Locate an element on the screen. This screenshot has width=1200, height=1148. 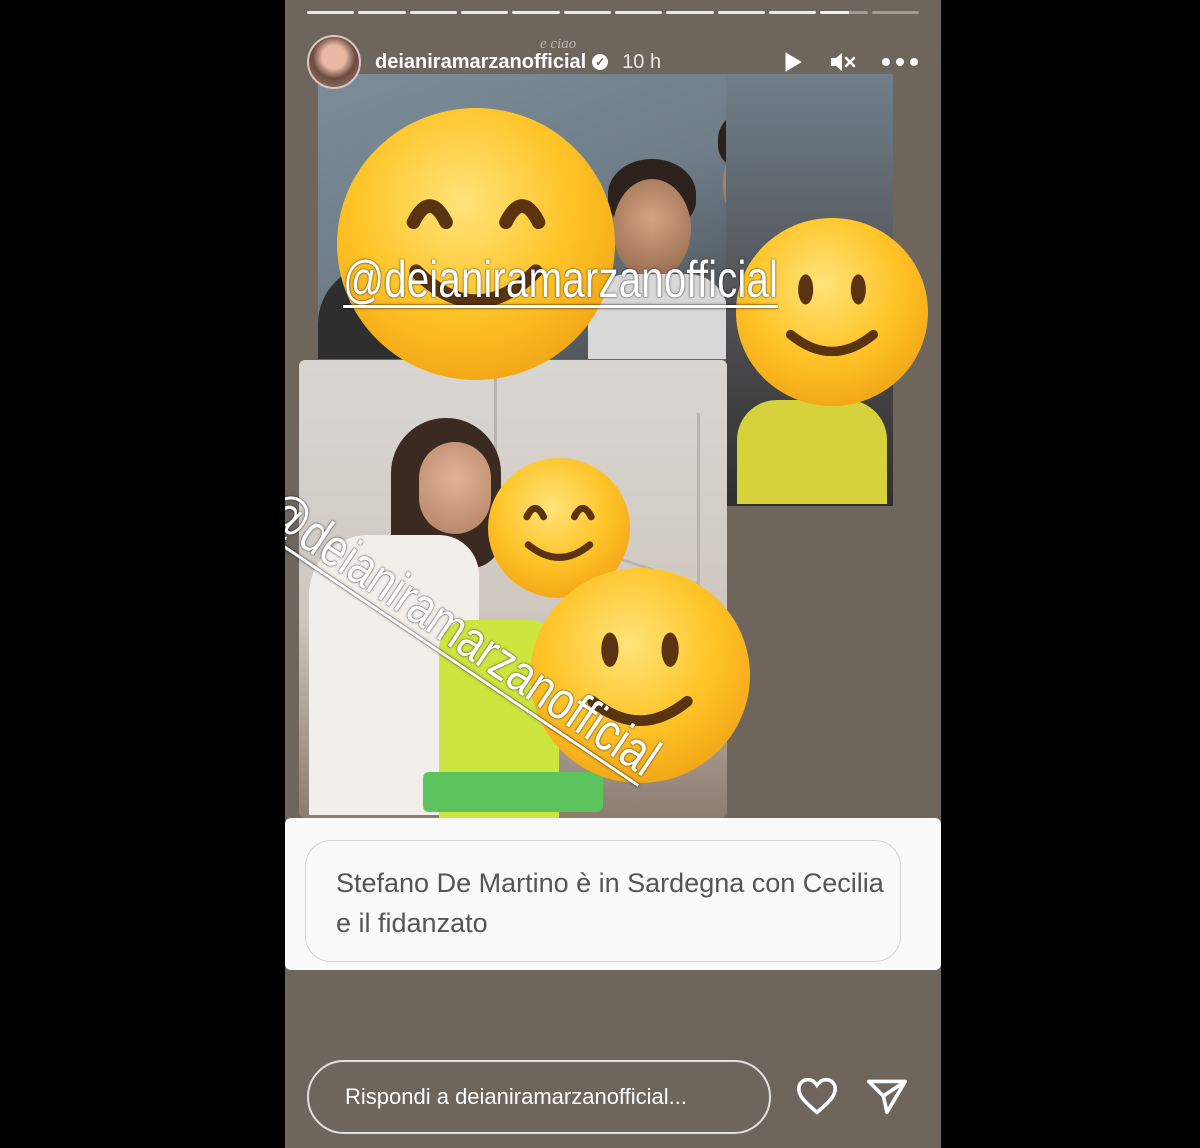
post-time: 10 h is located at coordinates (642, 61).